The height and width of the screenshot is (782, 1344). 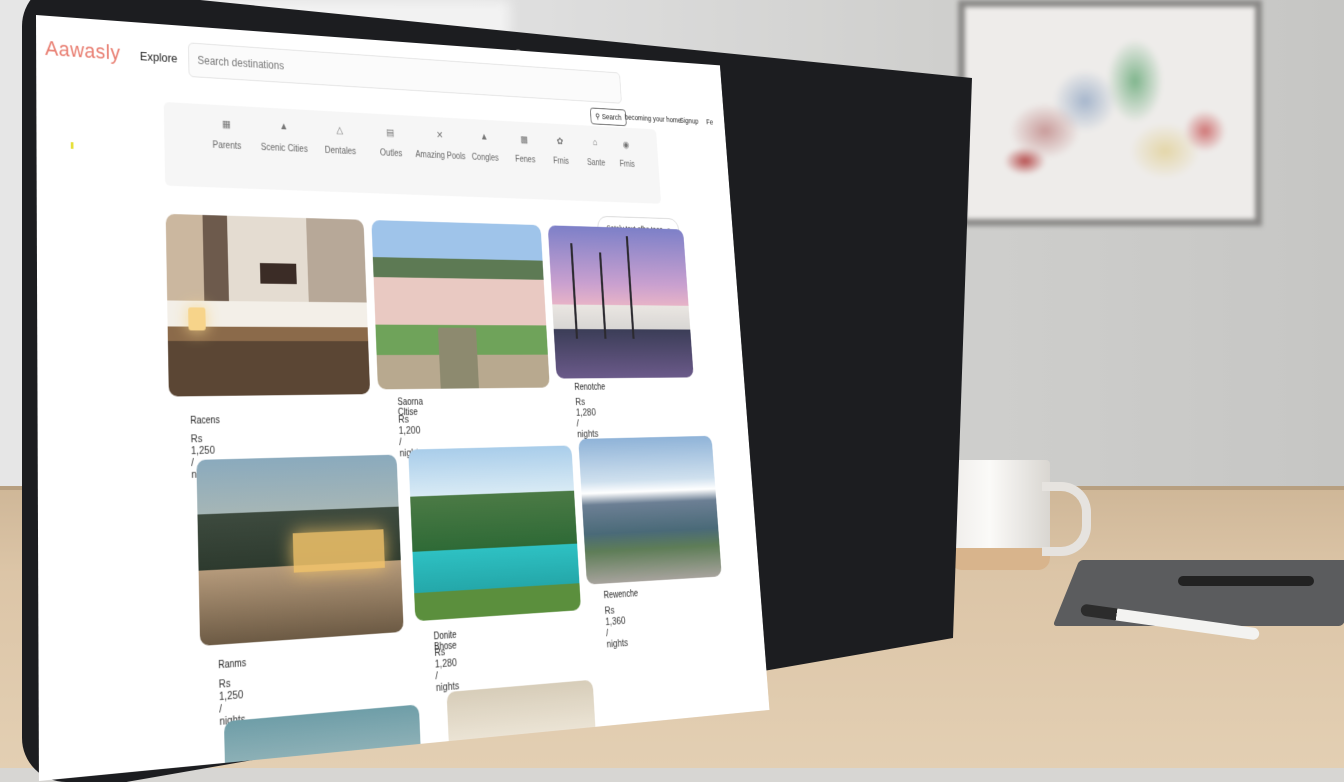 I want to click on search-input, so click(x=405, y=72).